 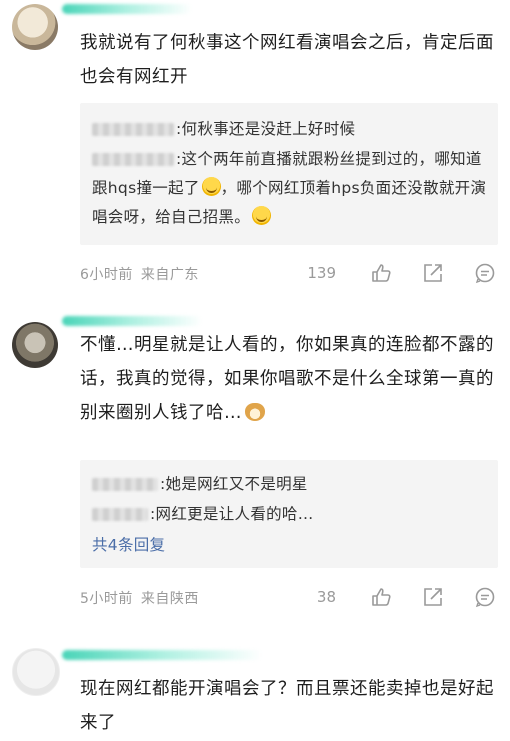 I want to click on comment-time: 5小时前, so click(x=106, y=599).